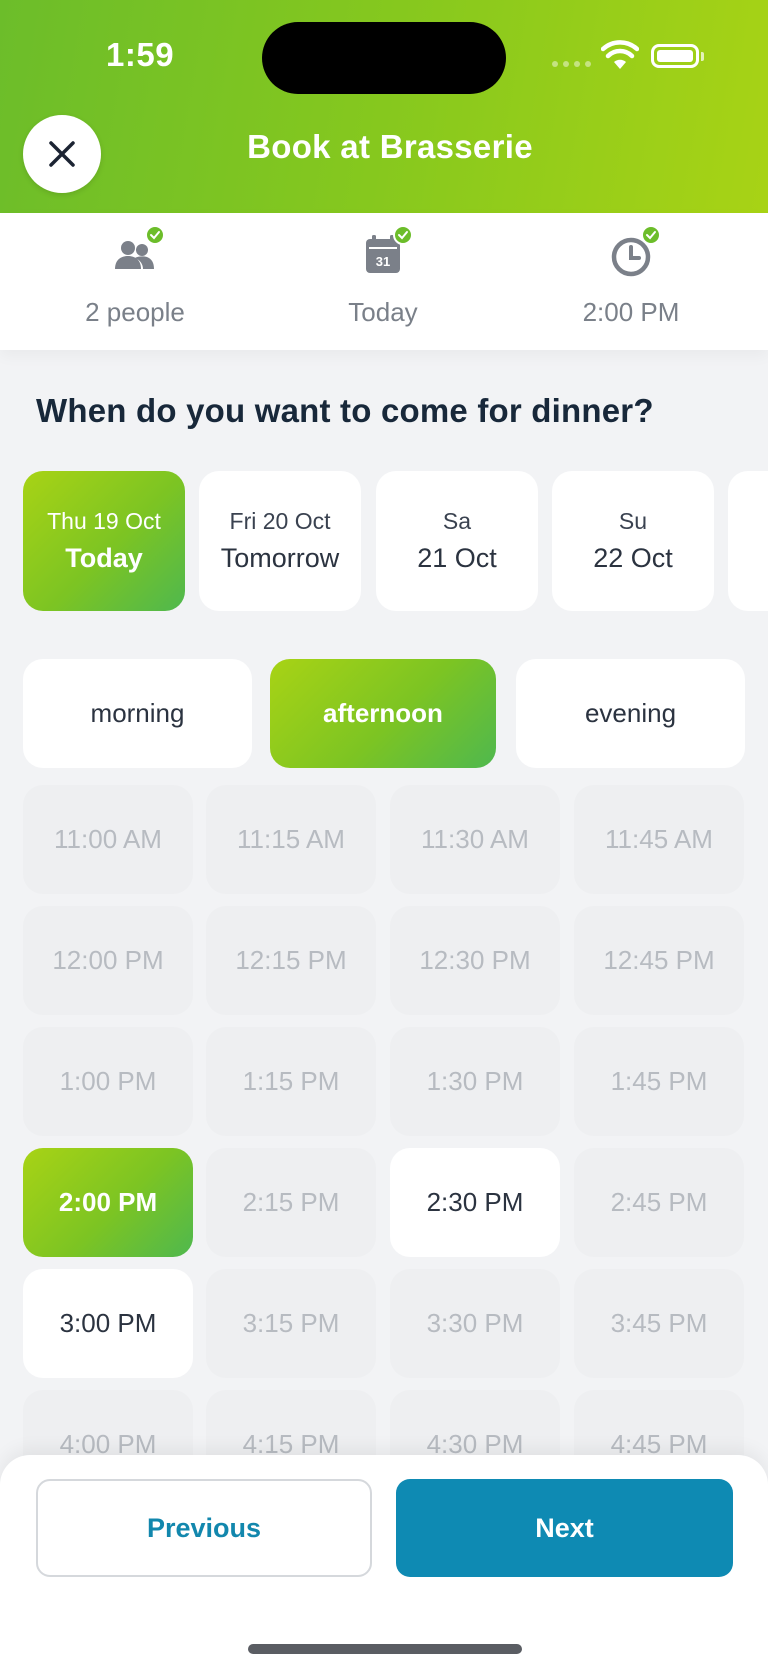  What do you see at coordinates (291, 1323) in the screenshot?
I see `time-slot: 3:15 PM` at bounding box center [291, 1323].